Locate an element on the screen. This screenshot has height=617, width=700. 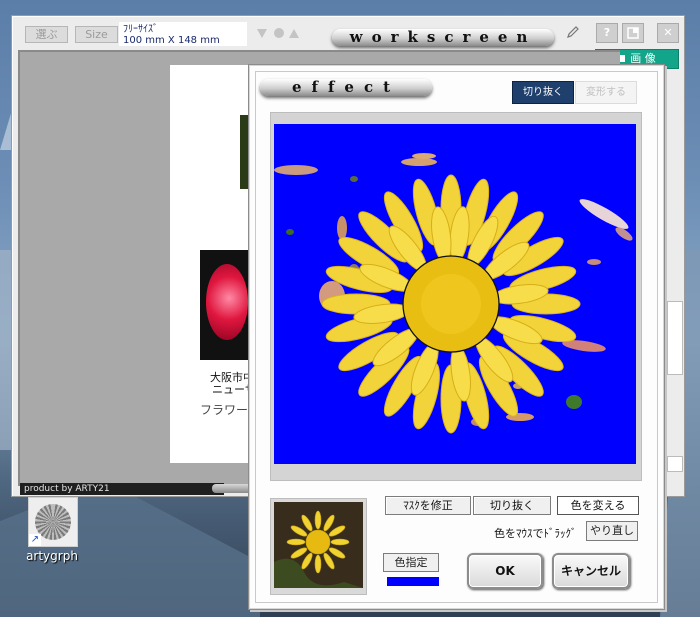
crop-button: 切り抜く is located at coordinates (512, 505).